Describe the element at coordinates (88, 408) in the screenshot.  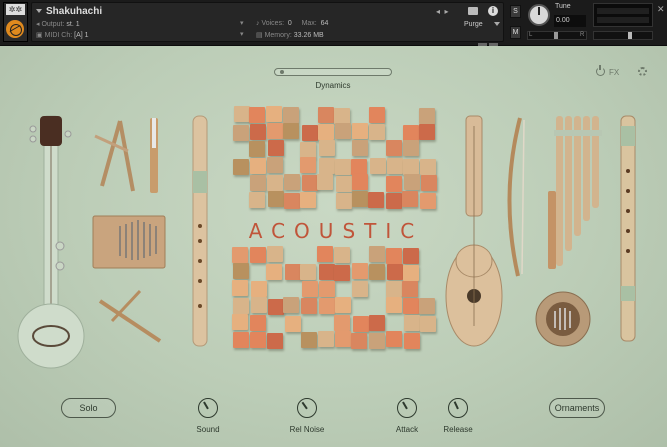
I see `solo-button: Solo` at that location.